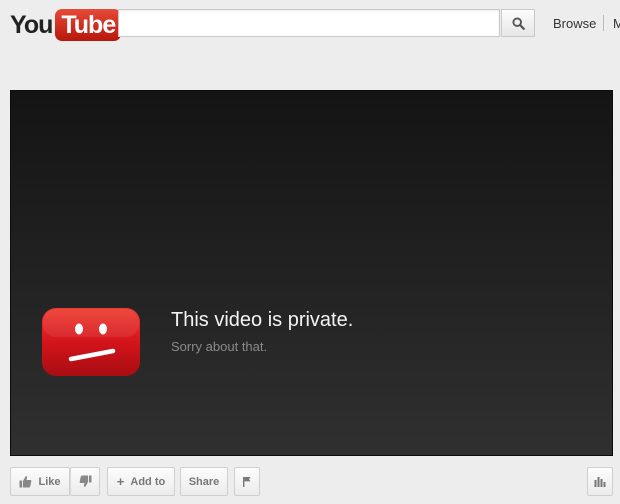 The image size is (620, 504). What do you see at coordinates (262, 320) in the screenshot?
I see `private-message-title: This video is private.` at bounding box center [262, 320].